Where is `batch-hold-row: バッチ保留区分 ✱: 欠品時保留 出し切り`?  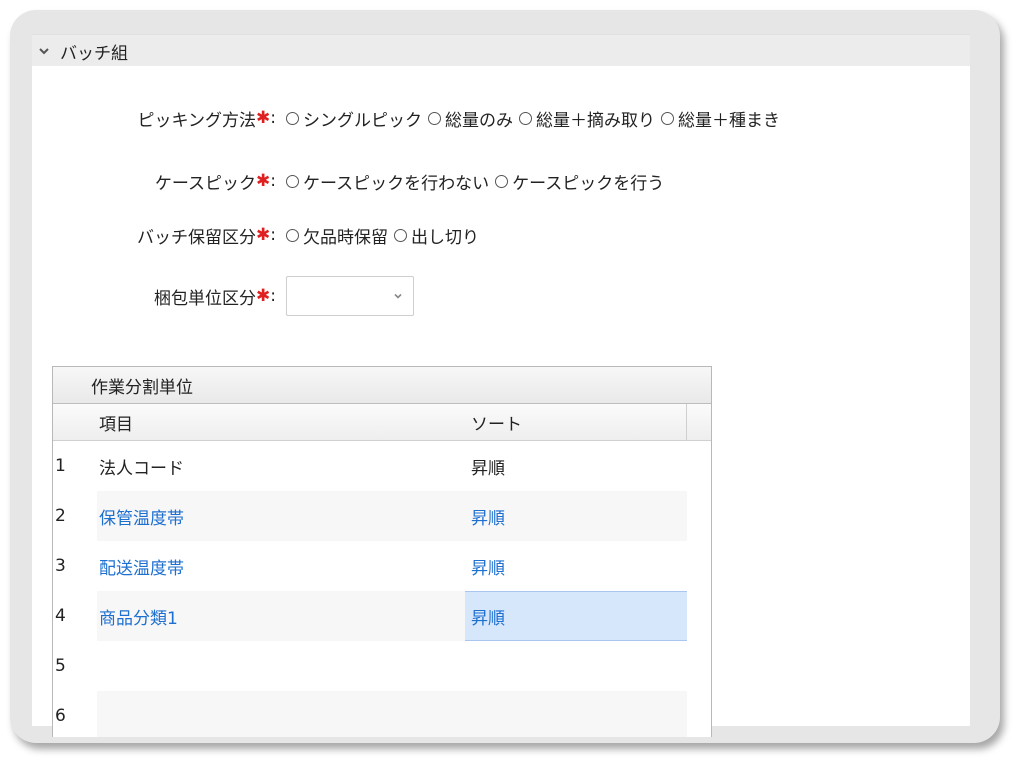
batch-hold-row: バッチ保留区分 ✱: 欠品時保留 出し切り is located at coordinates (258, 235).